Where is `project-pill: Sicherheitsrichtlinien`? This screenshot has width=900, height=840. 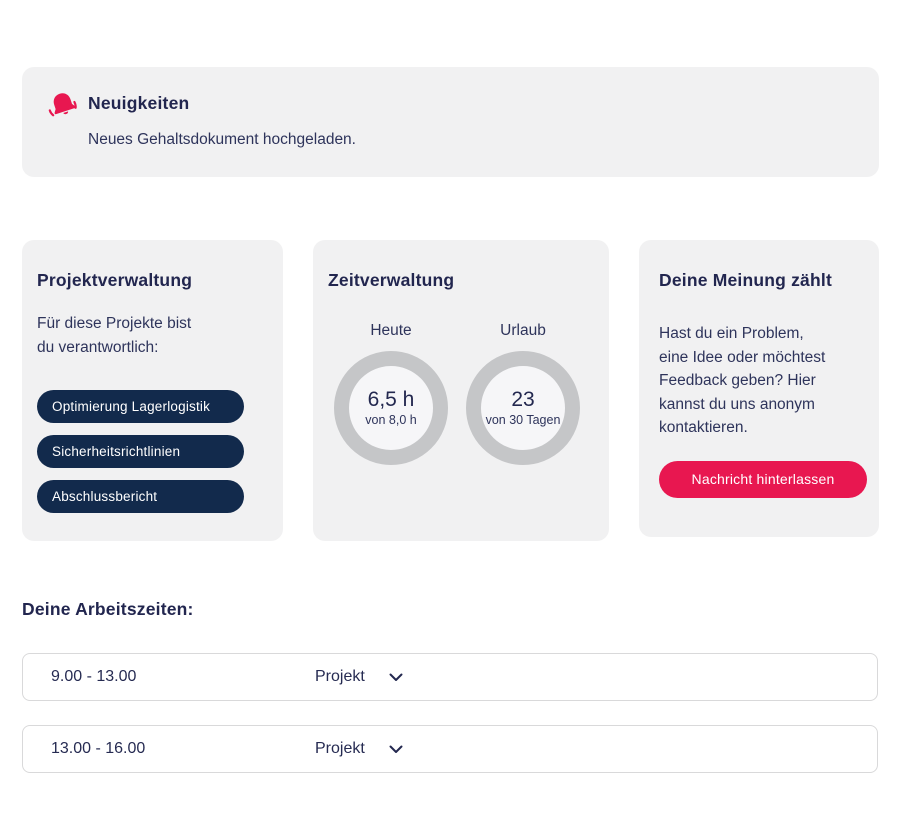 project-pill: Sicherheitsrichtlinien is located at coordinates (140, 451).